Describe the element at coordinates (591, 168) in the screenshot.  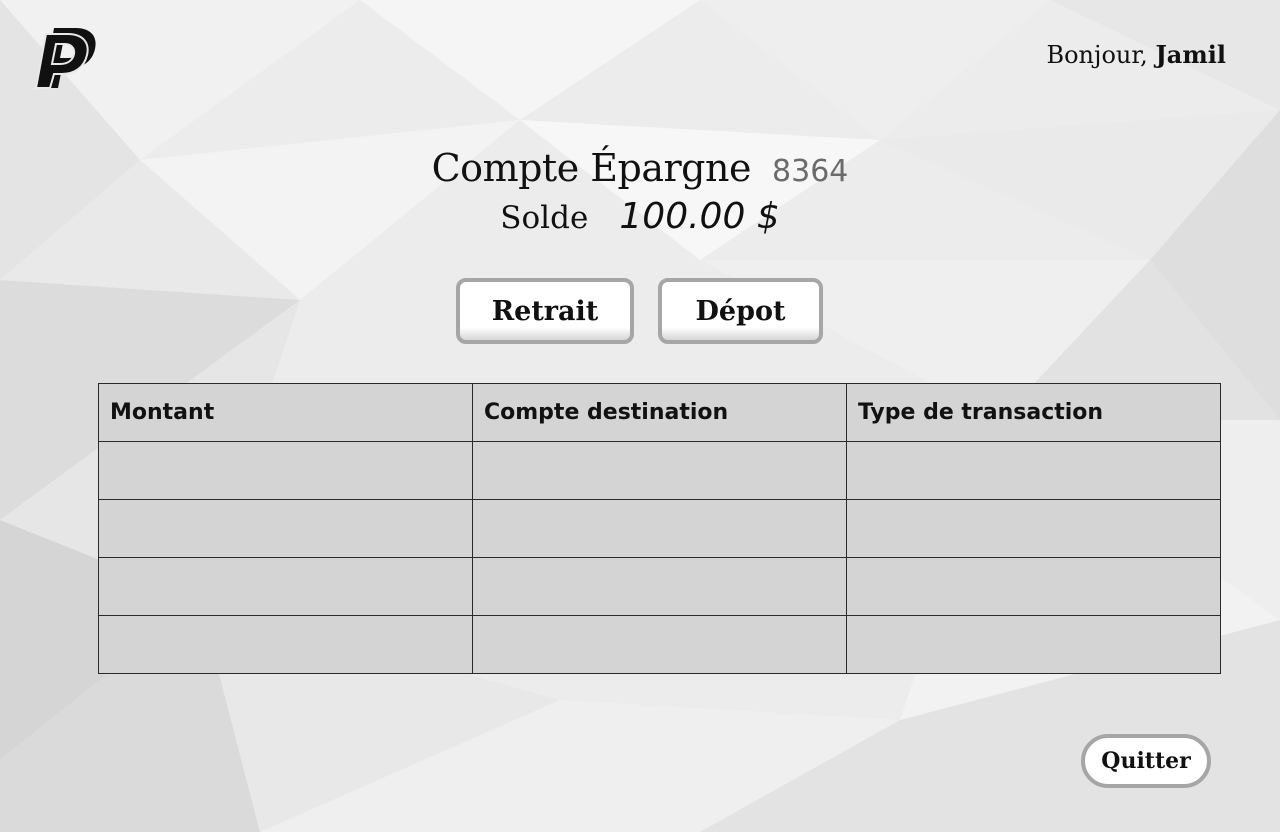
I see `account-name: Compte Épargne` at that location.